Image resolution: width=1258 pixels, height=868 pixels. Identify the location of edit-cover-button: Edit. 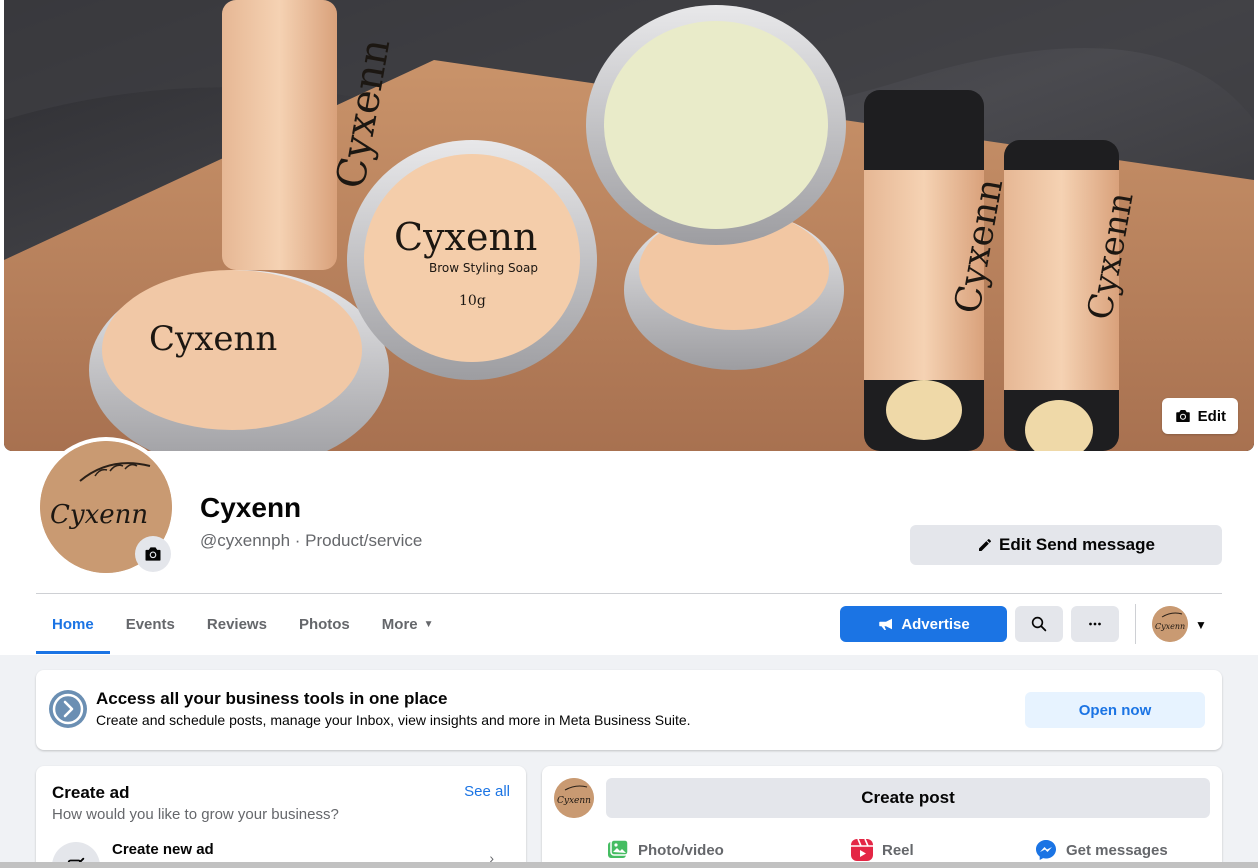
(1199, 416).